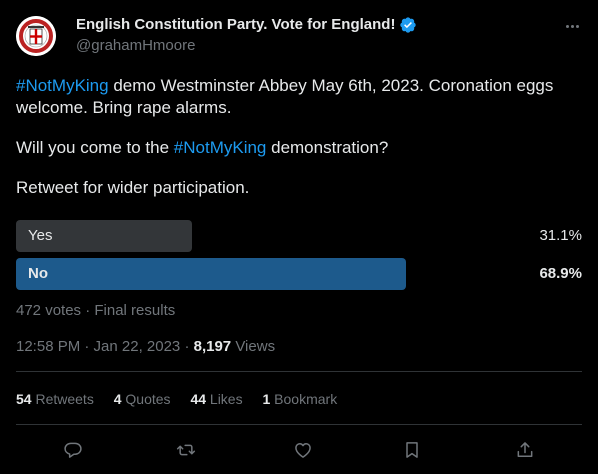 The width and height of the screenshot is (598, 474). What do you see at coordinates (38, 273) in the screenshot?
I see `poll-option-label: No` at bounding box center [38, 273].